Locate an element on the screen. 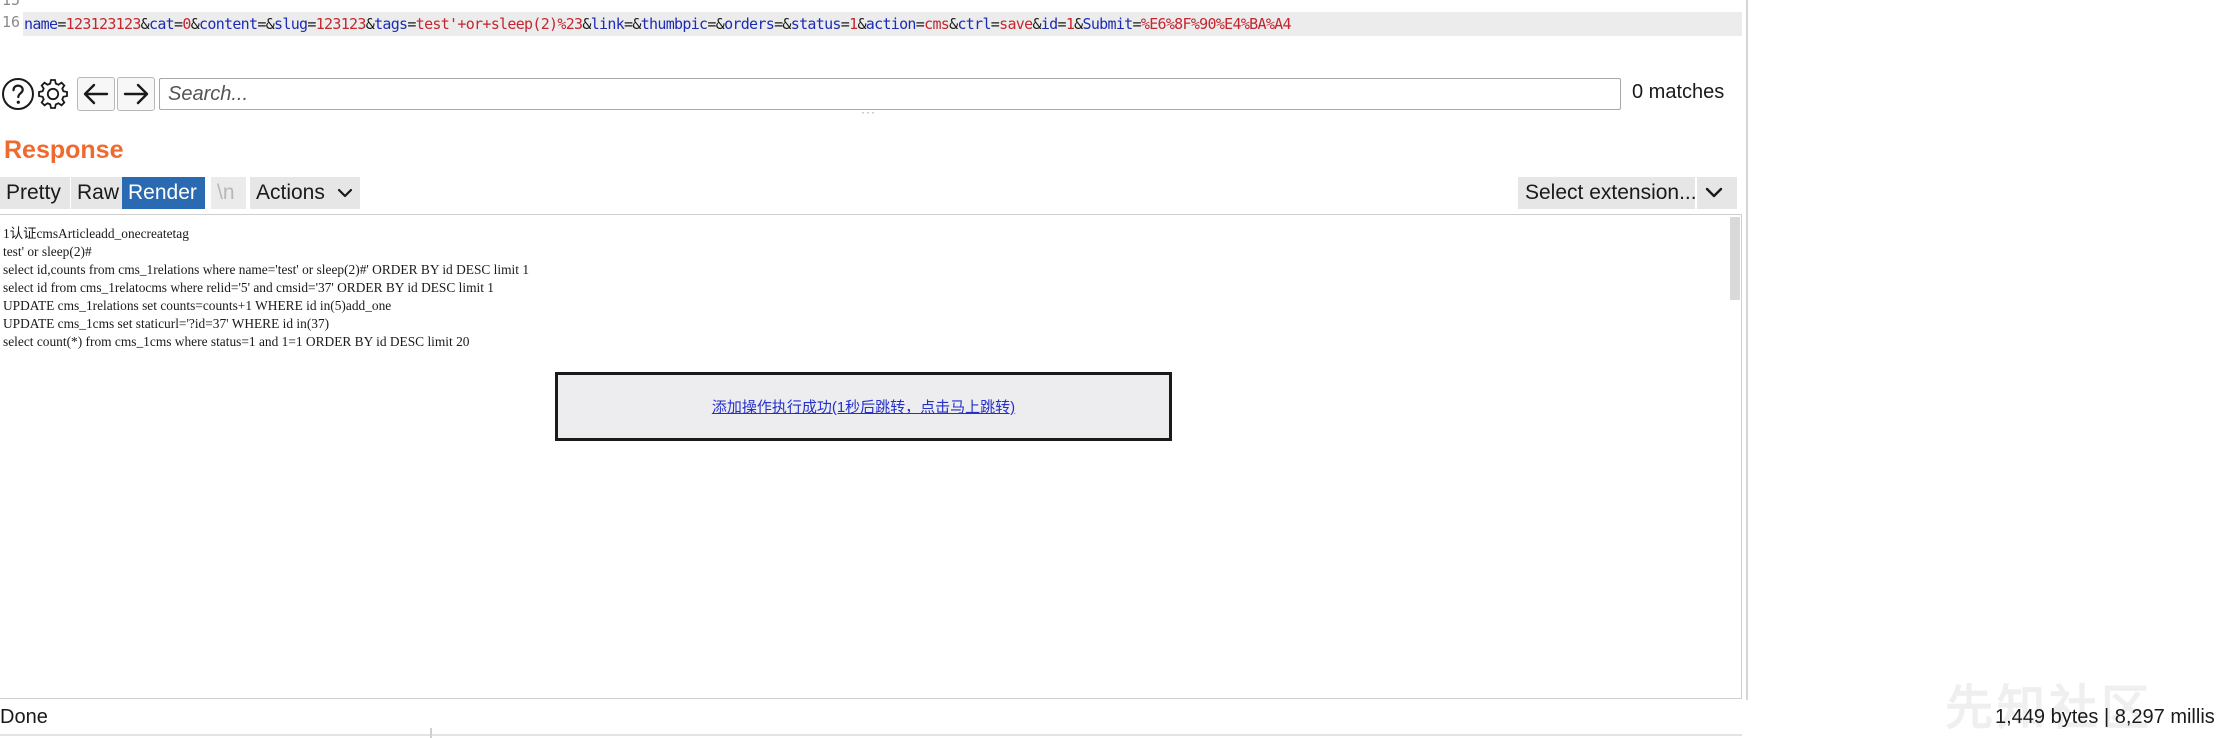 The width and height of the screenshot is (2233, 738). param-value: save is located at coordinates (1016, 24).